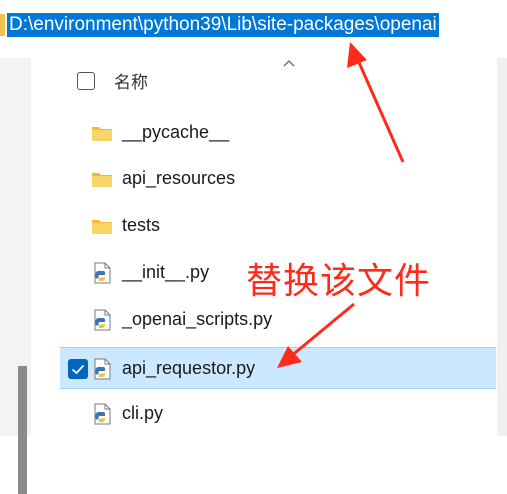 The image size is (507, 494). What do you see at coordinates (131, 80) in the screenshot?
I see `name-column-label: 名称` at bounding box center [131, 80].